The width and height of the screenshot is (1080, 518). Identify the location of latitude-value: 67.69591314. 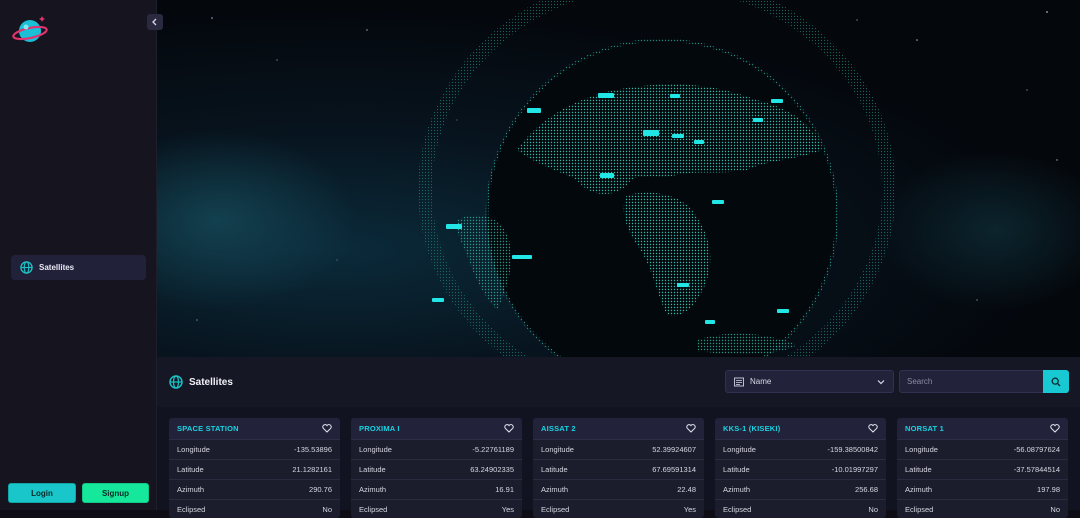
(674, 469).